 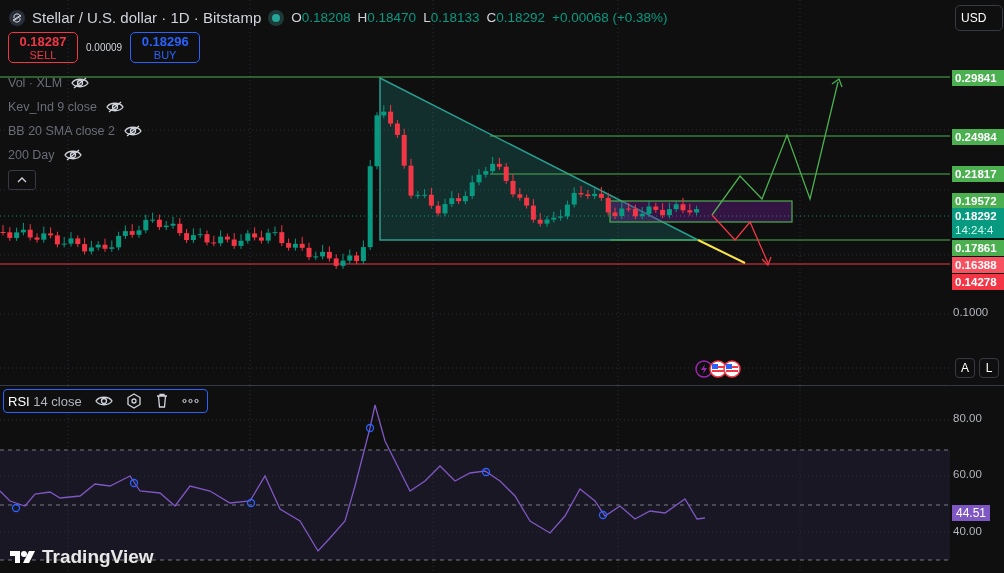 What do you see at coordinates (104, 47) in the screenshot?
I see `spread-value: 0.00009` at bounding box center [104, 47].